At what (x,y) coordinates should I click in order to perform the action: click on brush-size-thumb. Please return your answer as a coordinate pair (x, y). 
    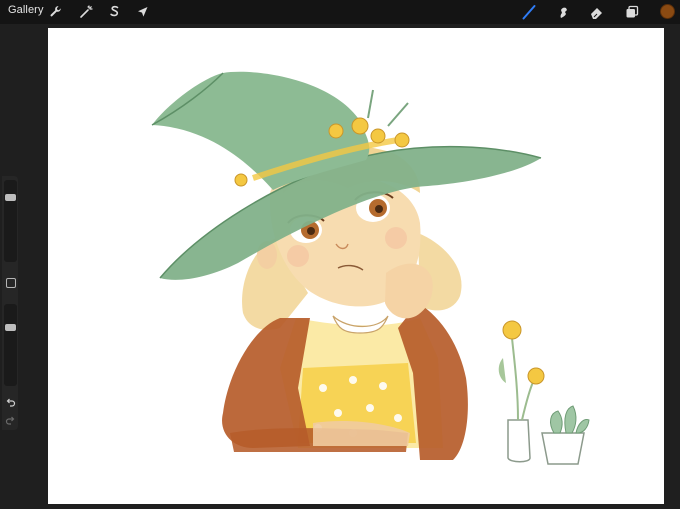
    Looking at the image, I should click on (10, 197).